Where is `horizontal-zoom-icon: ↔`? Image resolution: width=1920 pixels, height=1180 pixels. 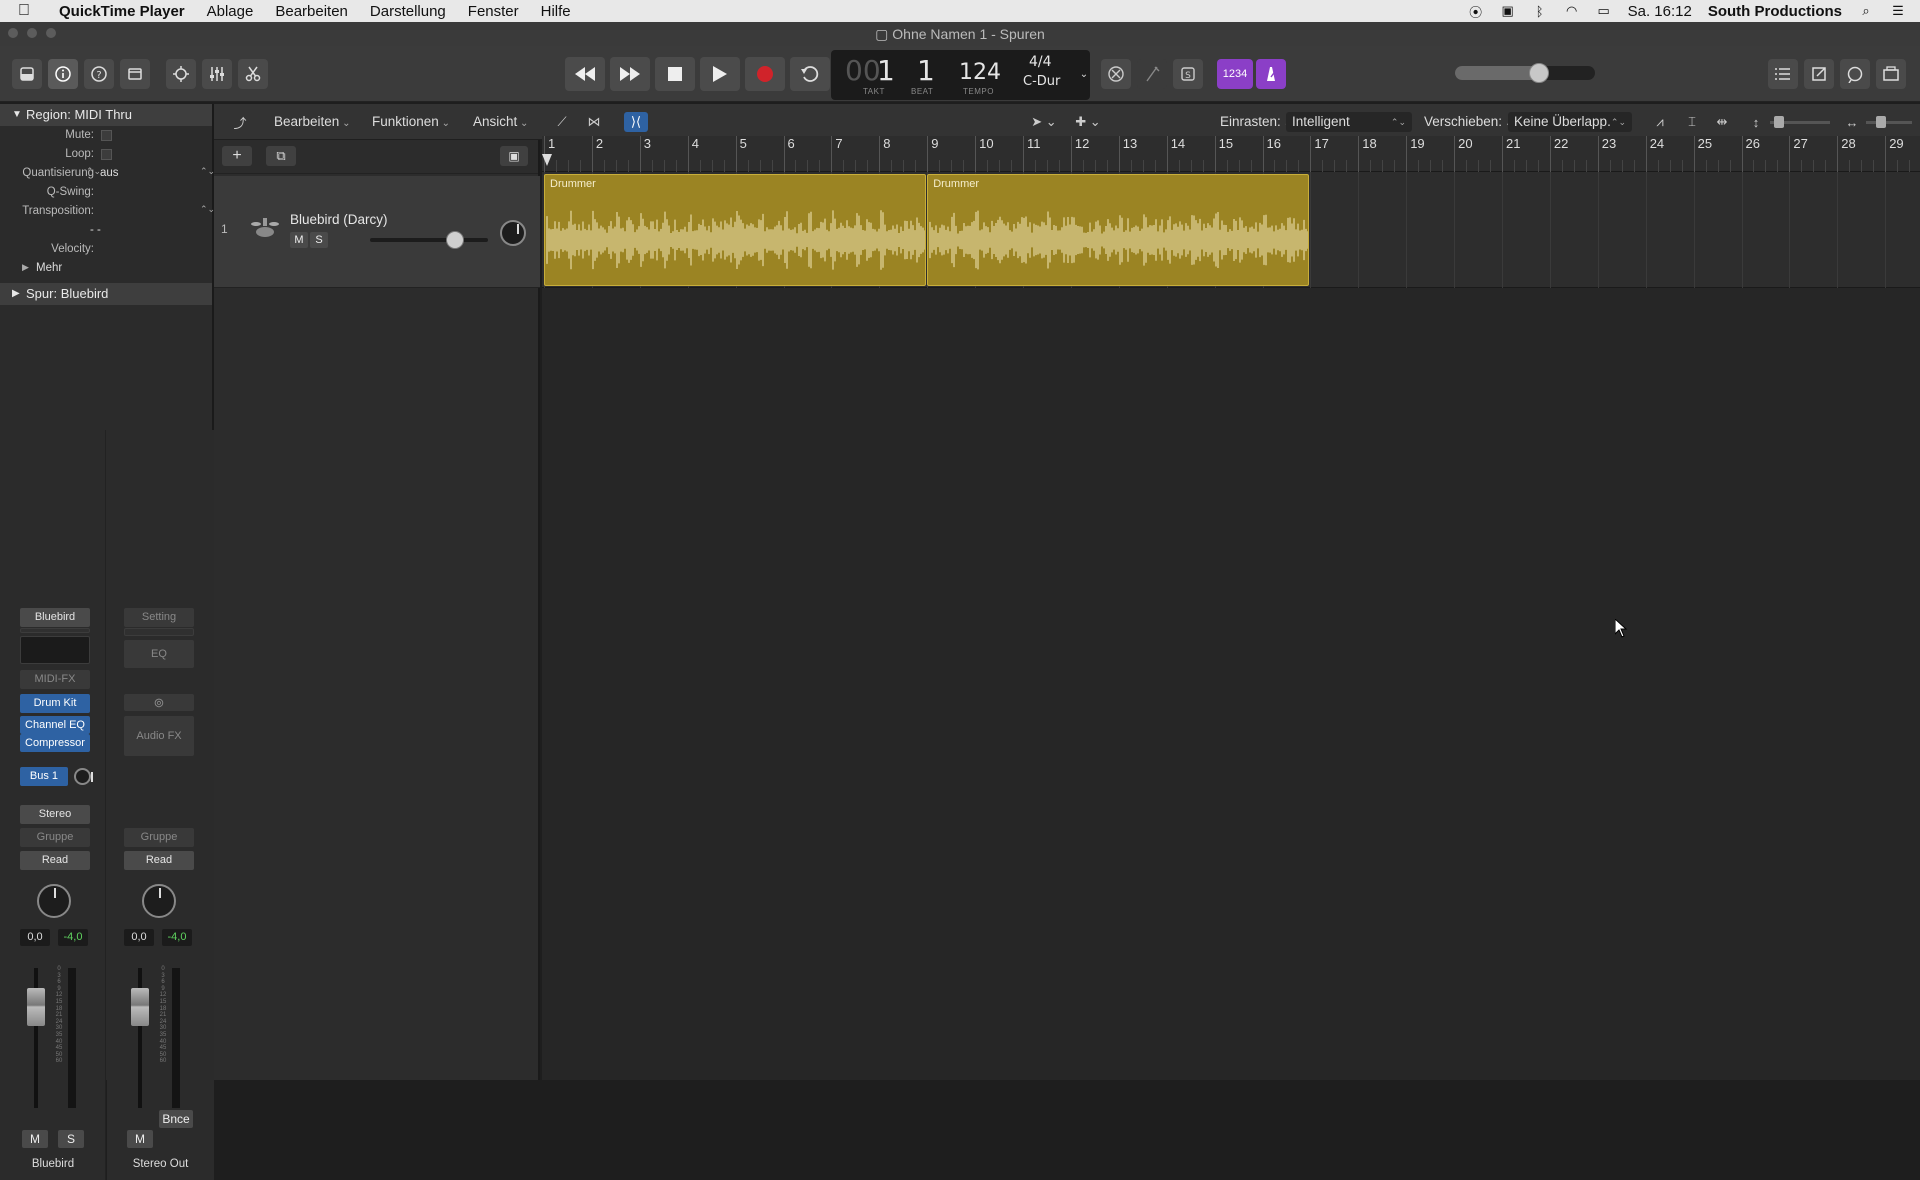
horizontal-zoom-icon: ↔ is located at coordinates (1852, 122).